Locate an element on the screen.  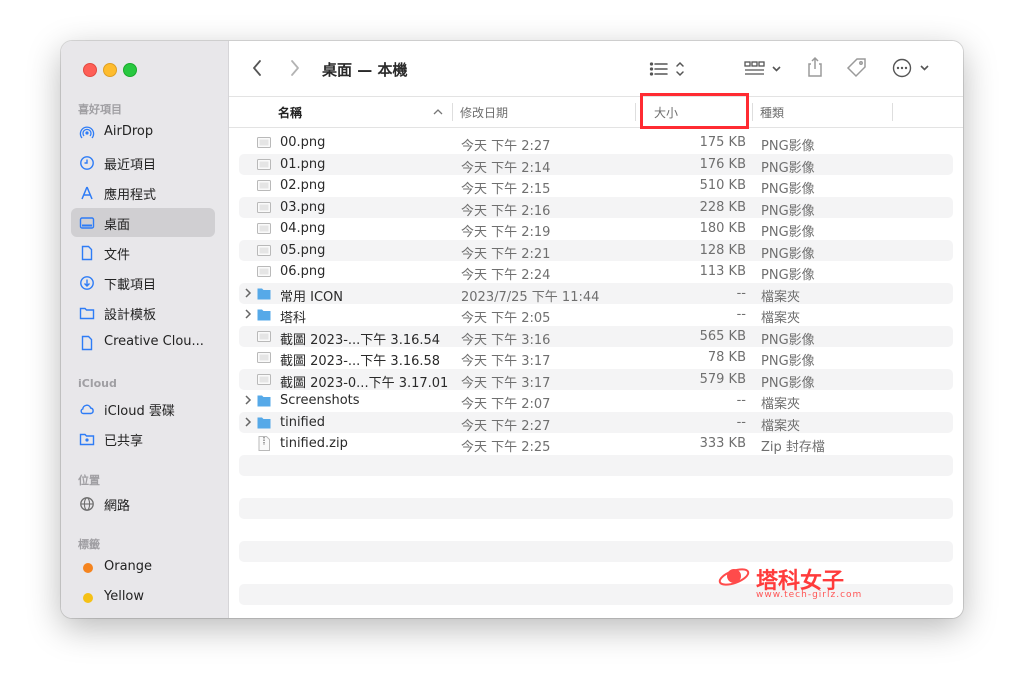
table-row: 塔科 今天 下午 2:05 -- 檔案夾 is located at coordinates (596, 315).